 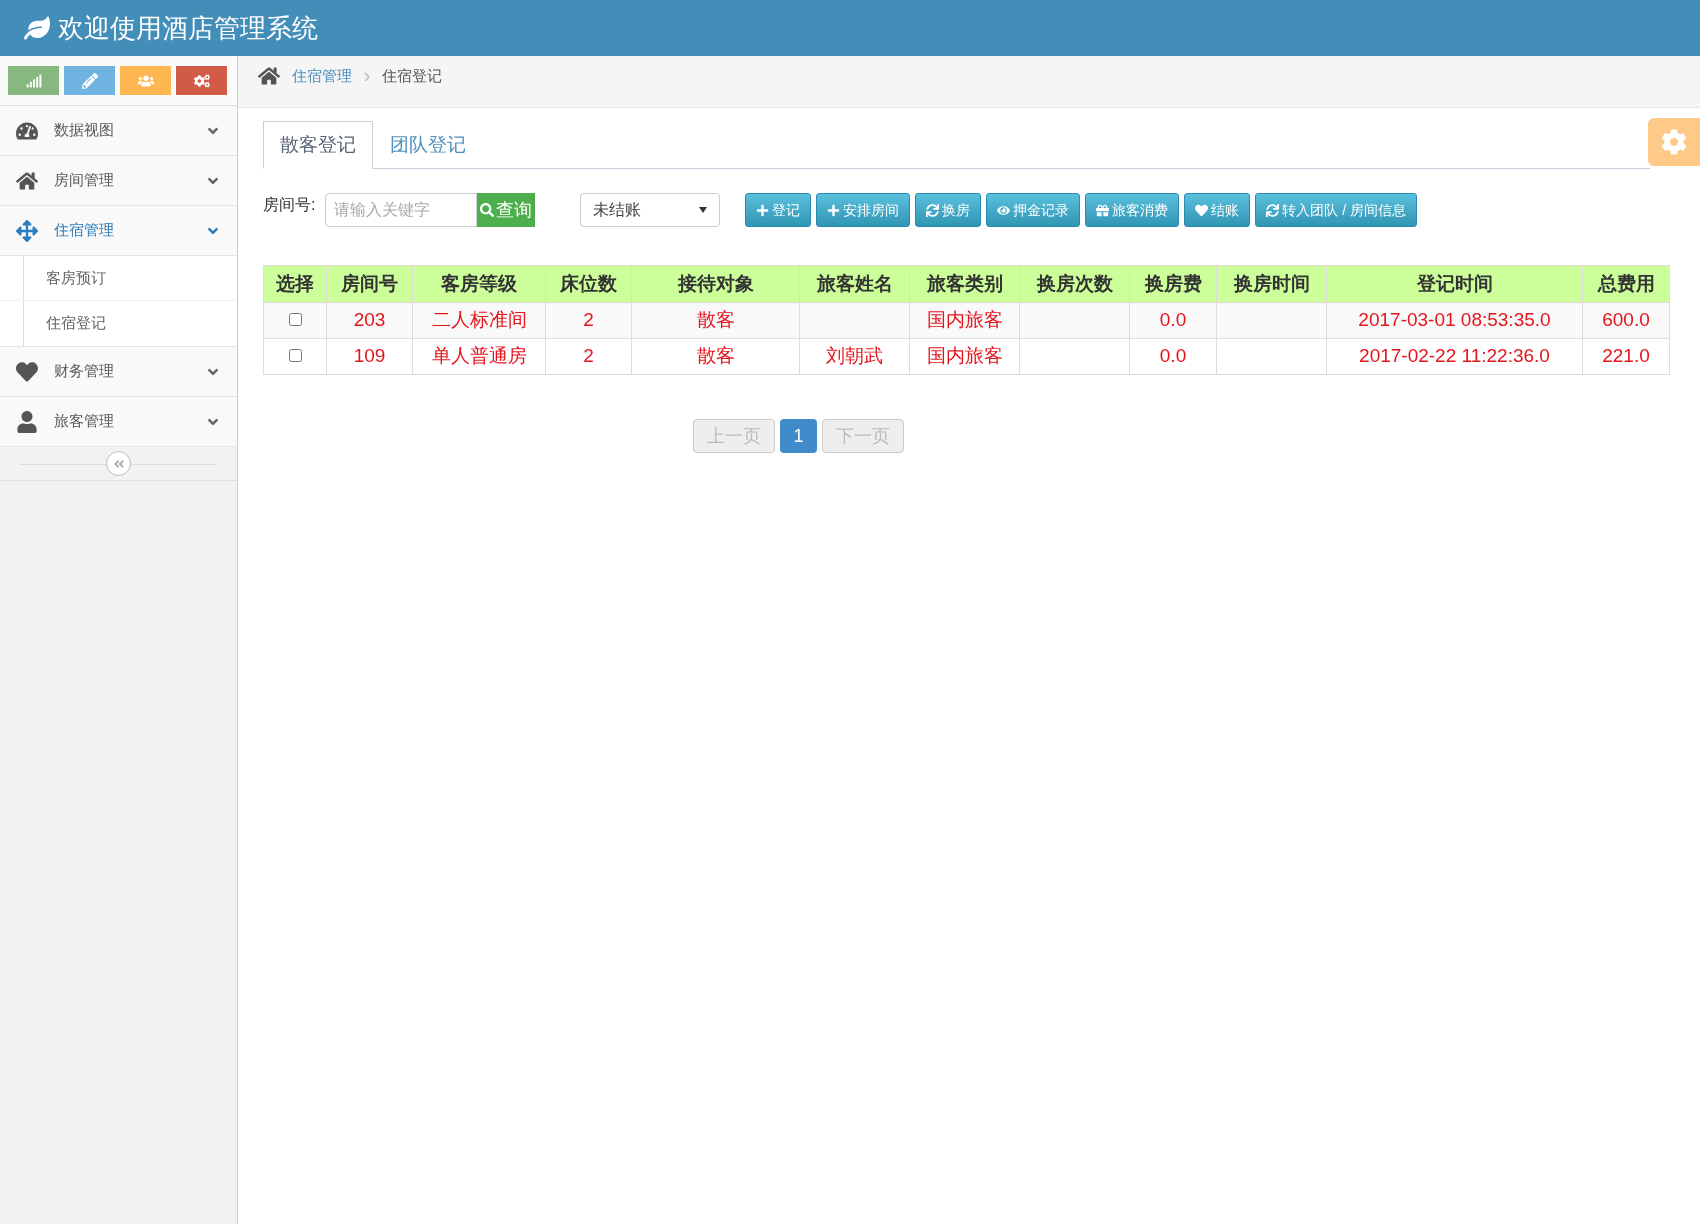 I want to click on gears-icon, so click(x=201, y=80).